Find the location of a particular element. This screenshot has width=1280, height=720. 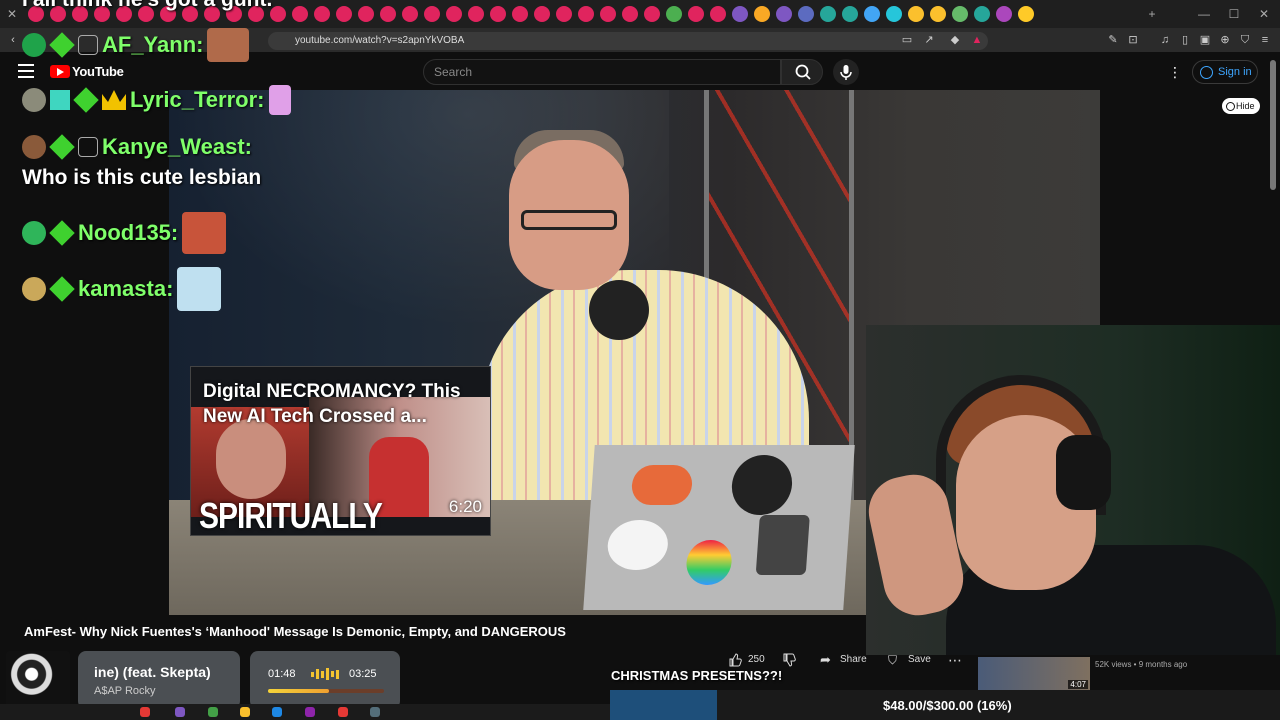

shield-icon: ⛉ is located at coordinates (1245, 40).